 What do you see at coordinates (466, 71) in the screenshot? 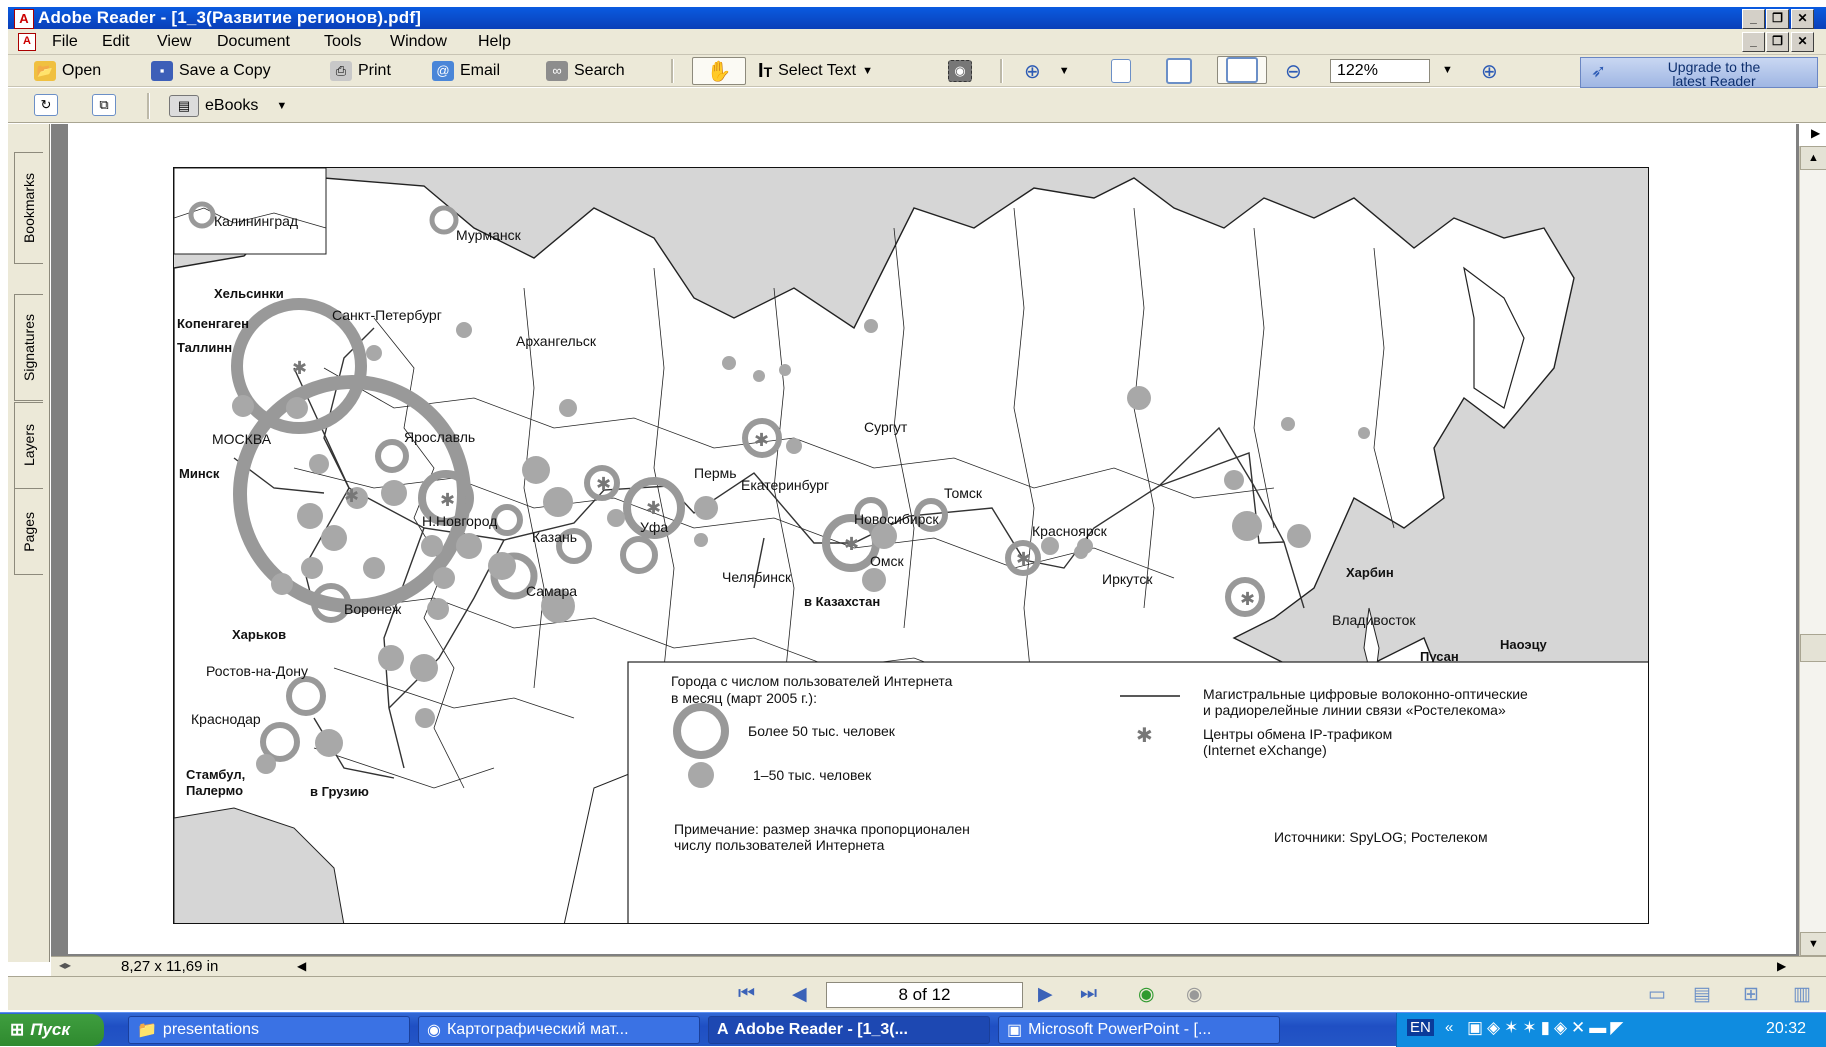
I see `email-button: @ Email` at bounding box center [466, 71].